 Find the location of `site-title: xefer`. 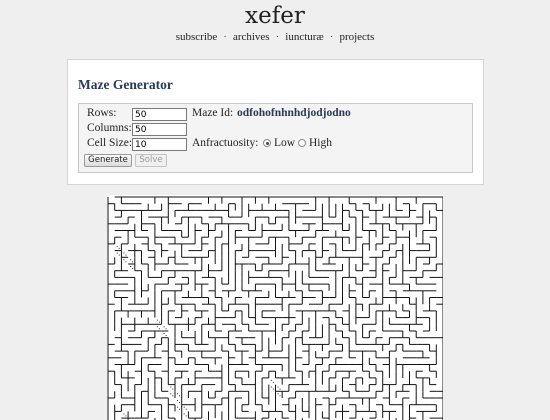

site-title: xefer is located at coordinates (275, 16).